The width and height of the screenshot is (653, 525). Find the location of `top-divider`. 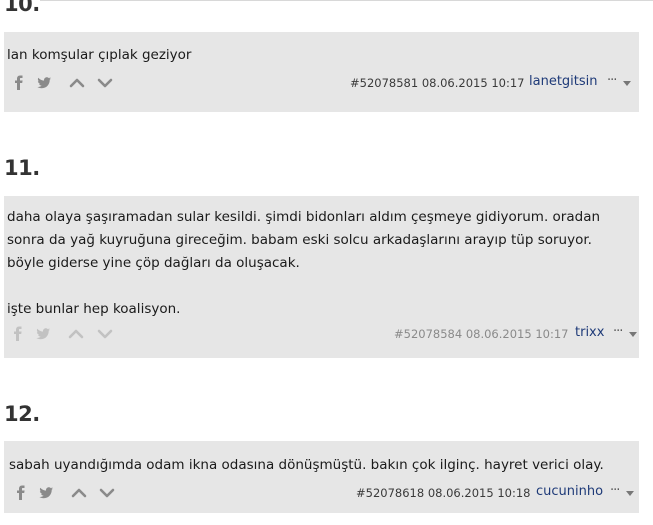

top-divider is located at coordinates (346, 0).